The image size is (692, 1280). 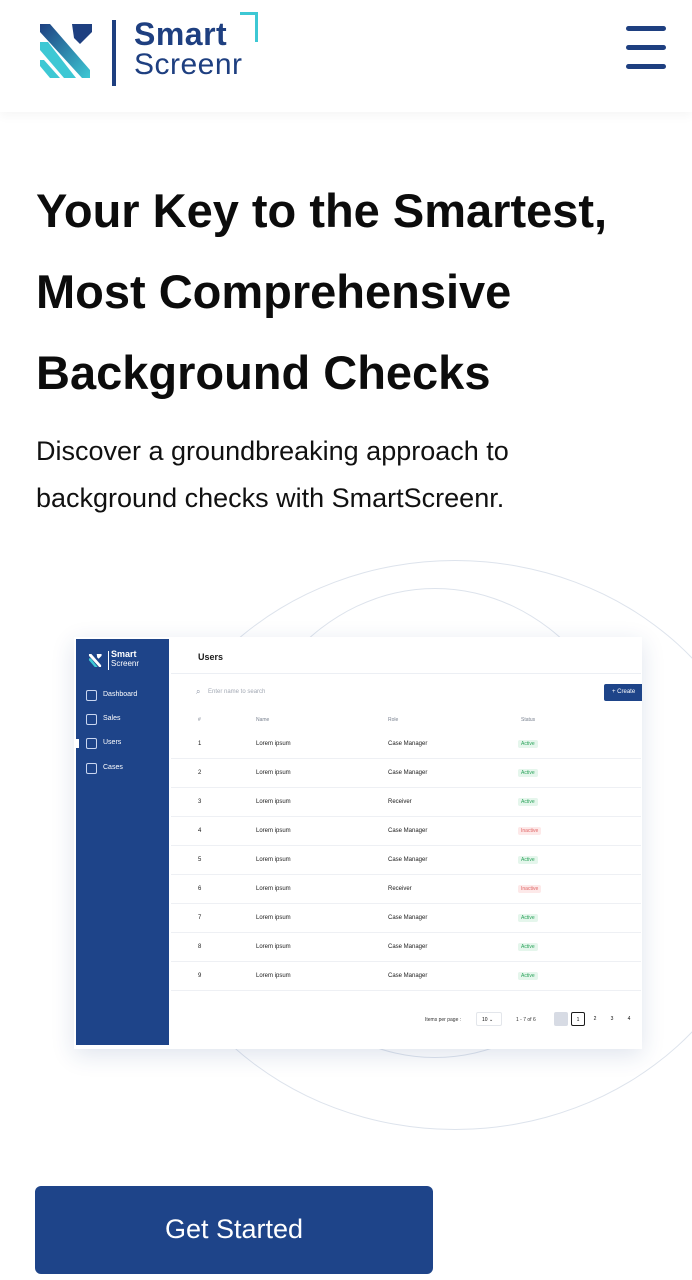 I want to click on row-number: 4, so click(x=200, y=831).